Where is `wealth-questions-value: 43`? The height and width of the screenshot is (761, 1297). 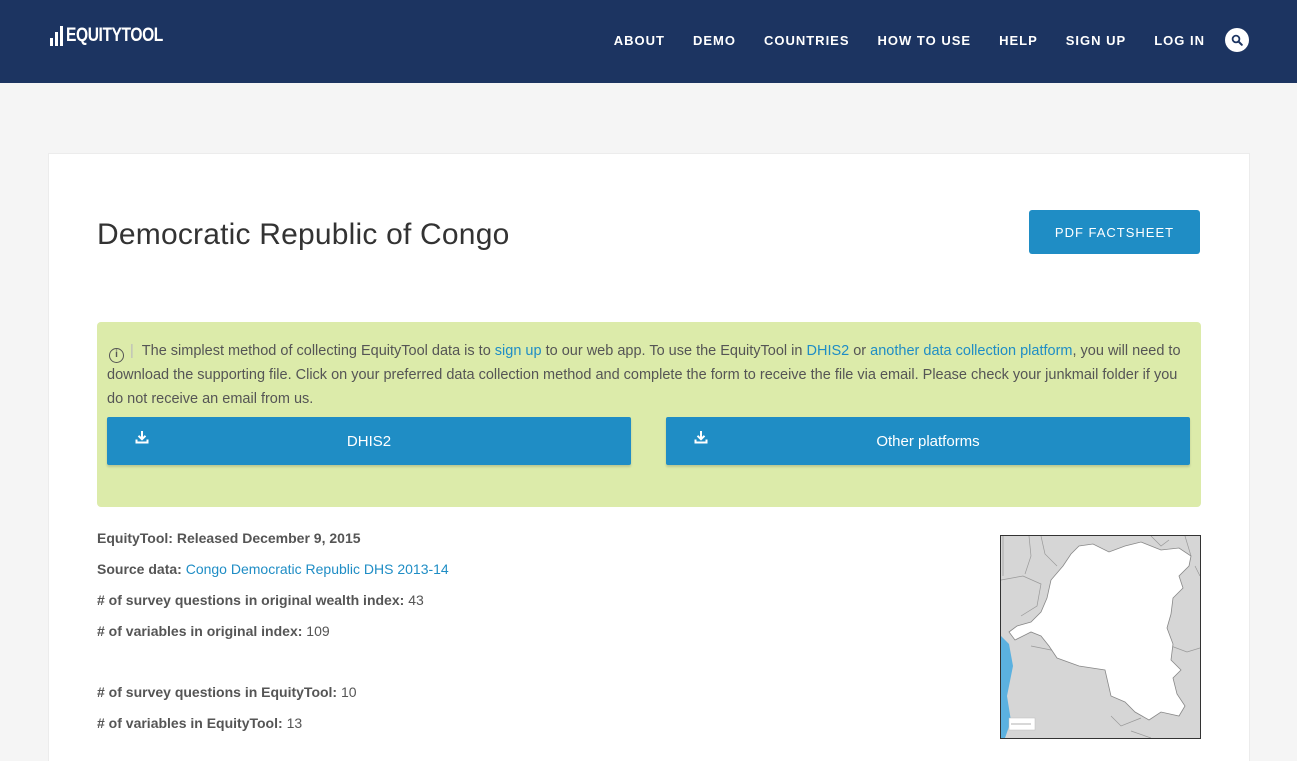 wealth-questions-value: 43 is located at coordinates (416, 600).